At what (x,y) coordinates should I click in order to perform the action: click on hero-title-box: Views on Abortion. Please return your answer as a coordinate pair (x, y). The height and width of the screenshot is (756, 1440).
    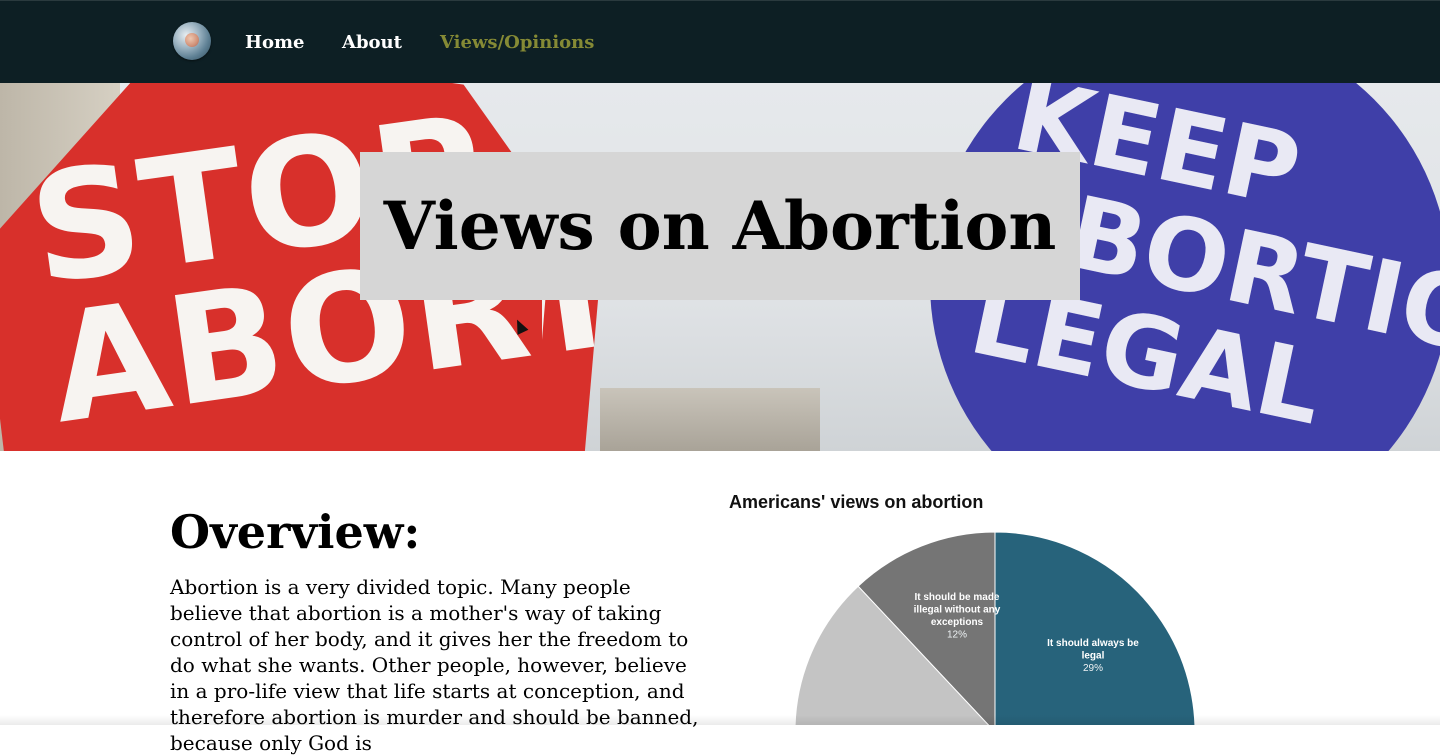
    Looking at the image, I should click on (720, 226).